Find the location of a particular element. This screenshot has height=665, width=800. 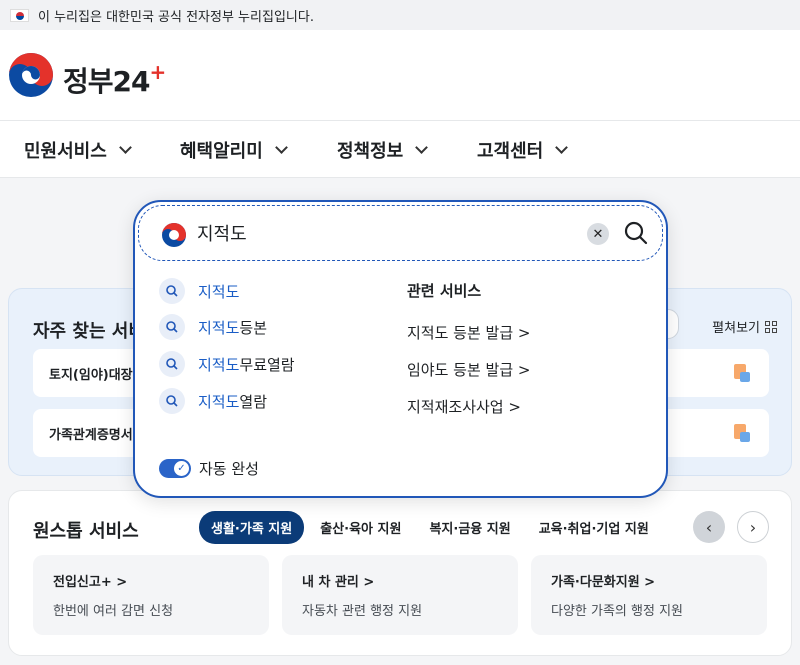

service-title: 내 차 관리 > is located at coordinates (338, 582).